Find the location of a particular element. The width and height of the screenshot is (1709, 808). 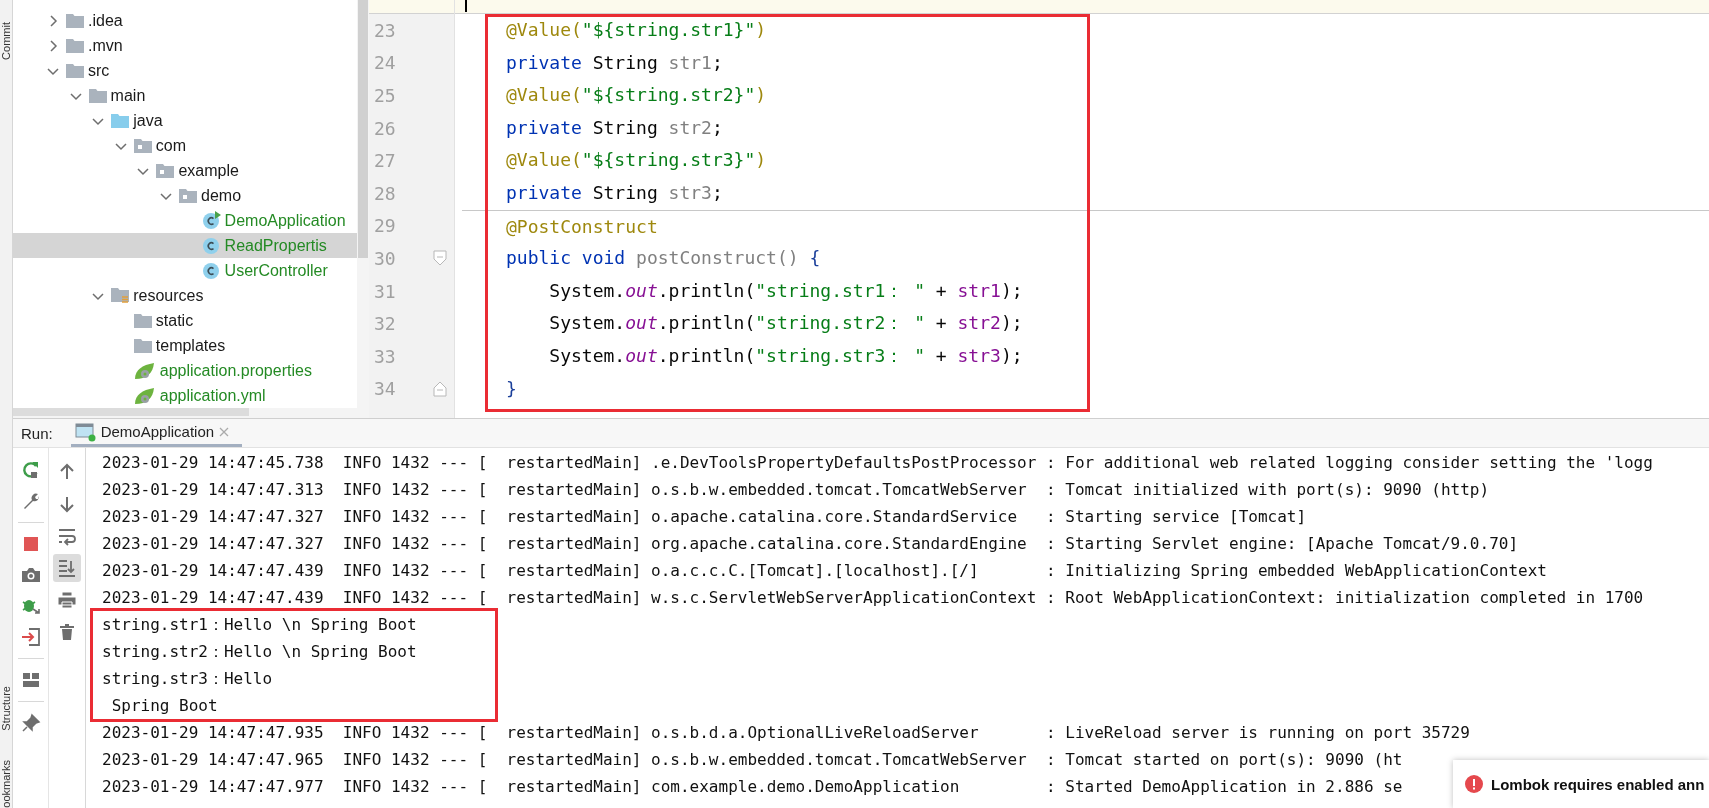

rerun-icon is located at coordinates (30, 470).